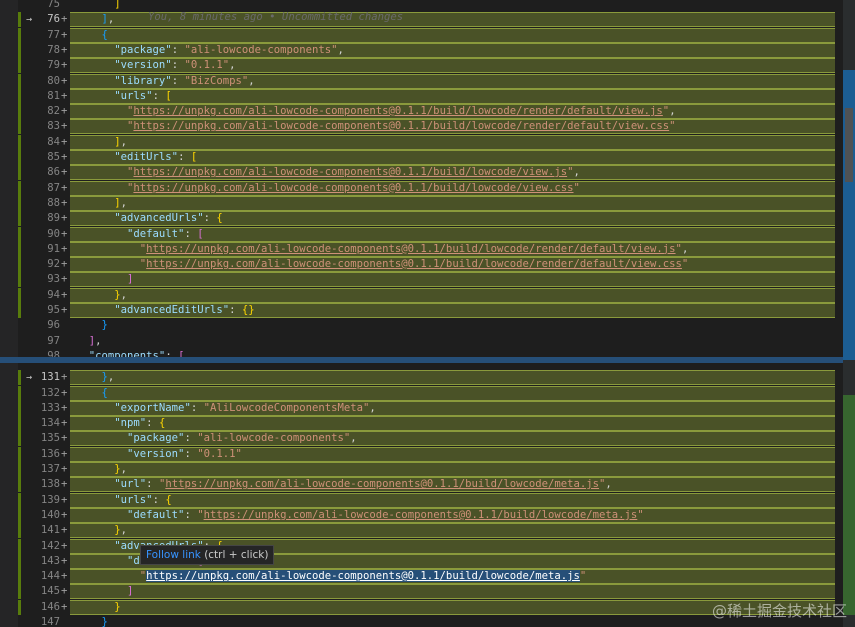  Describe the element at coordinates (42, 295) in the screenshot. I see `line-number: 94` at that location.